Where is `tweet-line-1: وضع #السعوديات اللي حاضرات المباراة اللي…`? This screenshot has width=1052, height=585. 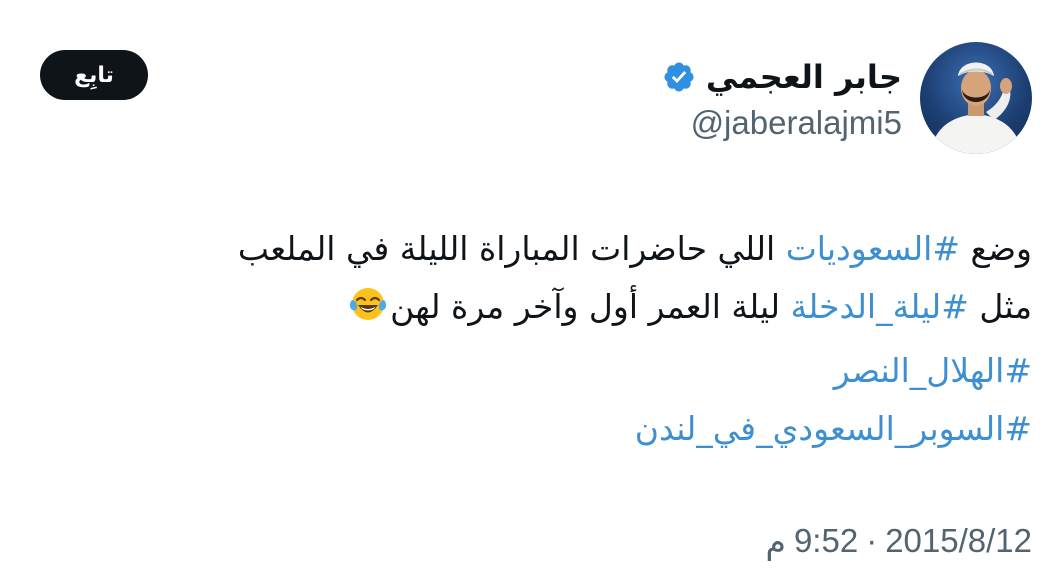
tweet-line-1: وضع #السعوديات اللي حاضرات المباراة اللي… is located at coordinates (527, 249).